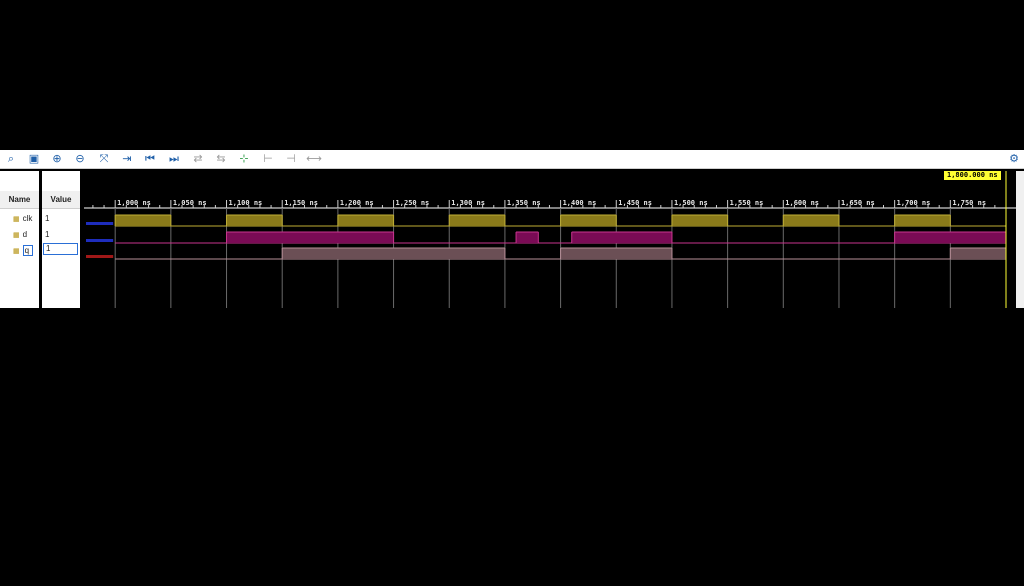  Describe the element at coordinates (221, 159) in the screenshot. I see `next-transition-icon: ⇆` at that location.